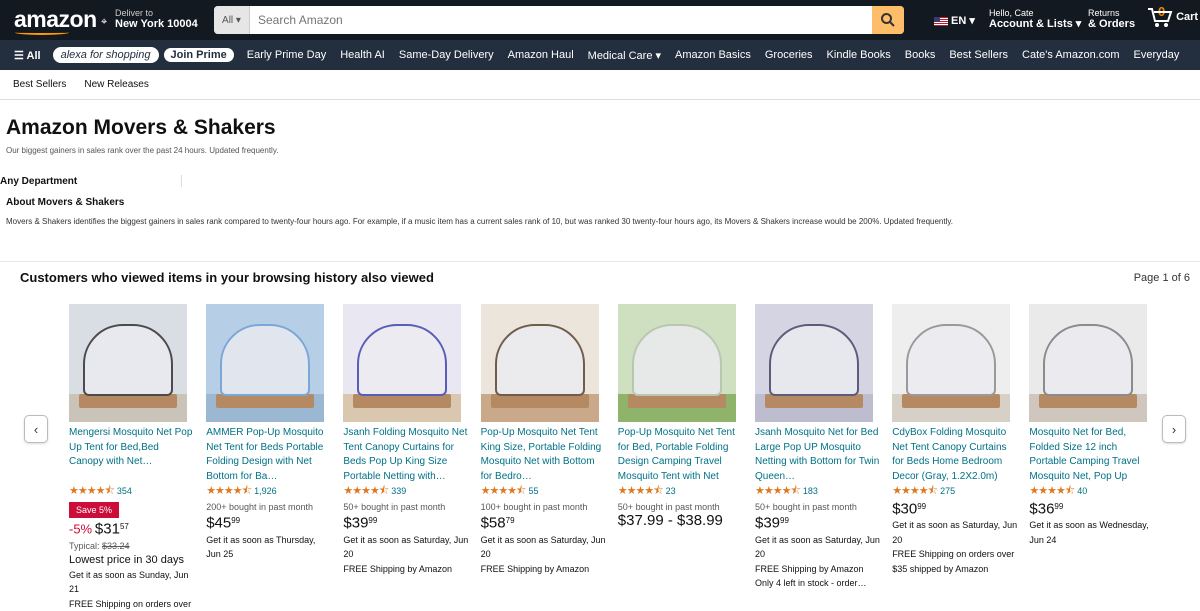 The height and width of the screenshot is (611, 1200). Describe the element at coordinates (681, 492) in the screenshot. I see `rating-row: ★★★★⯪ 23` at that location.